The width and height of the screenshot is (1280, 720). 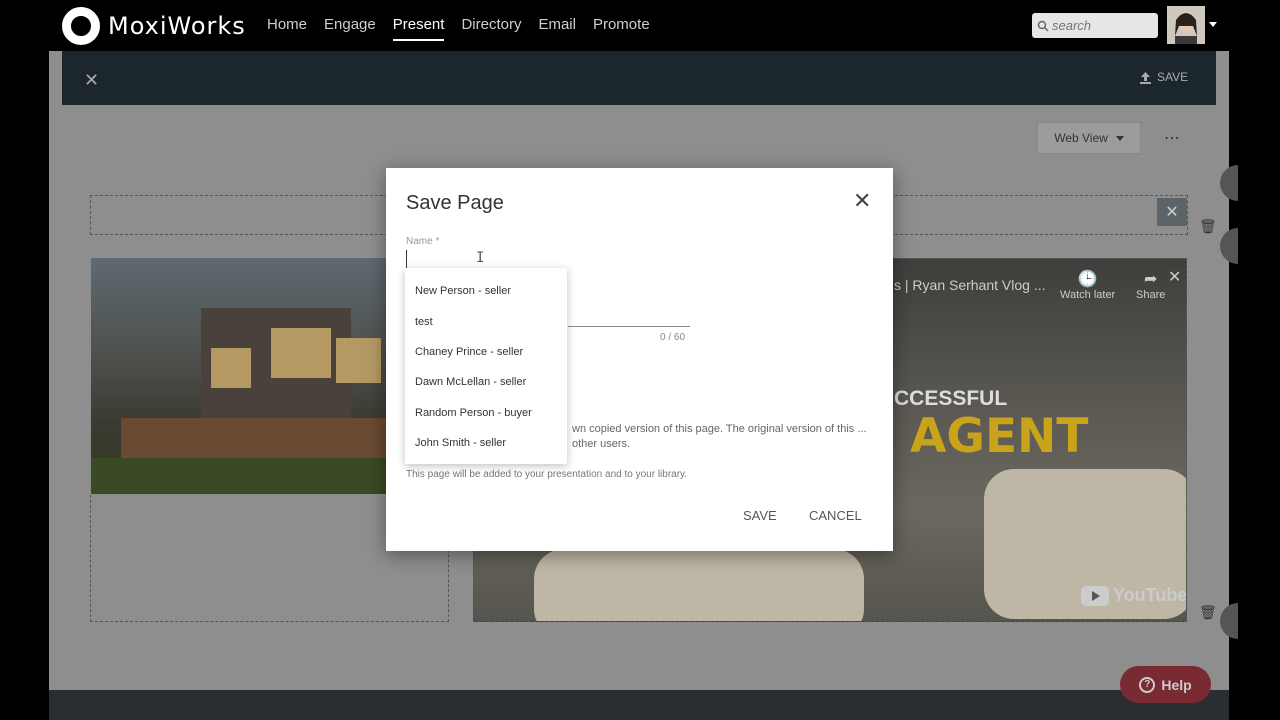 I want to click on editor-save-button: SAVE, so click(x=1163, y=77).